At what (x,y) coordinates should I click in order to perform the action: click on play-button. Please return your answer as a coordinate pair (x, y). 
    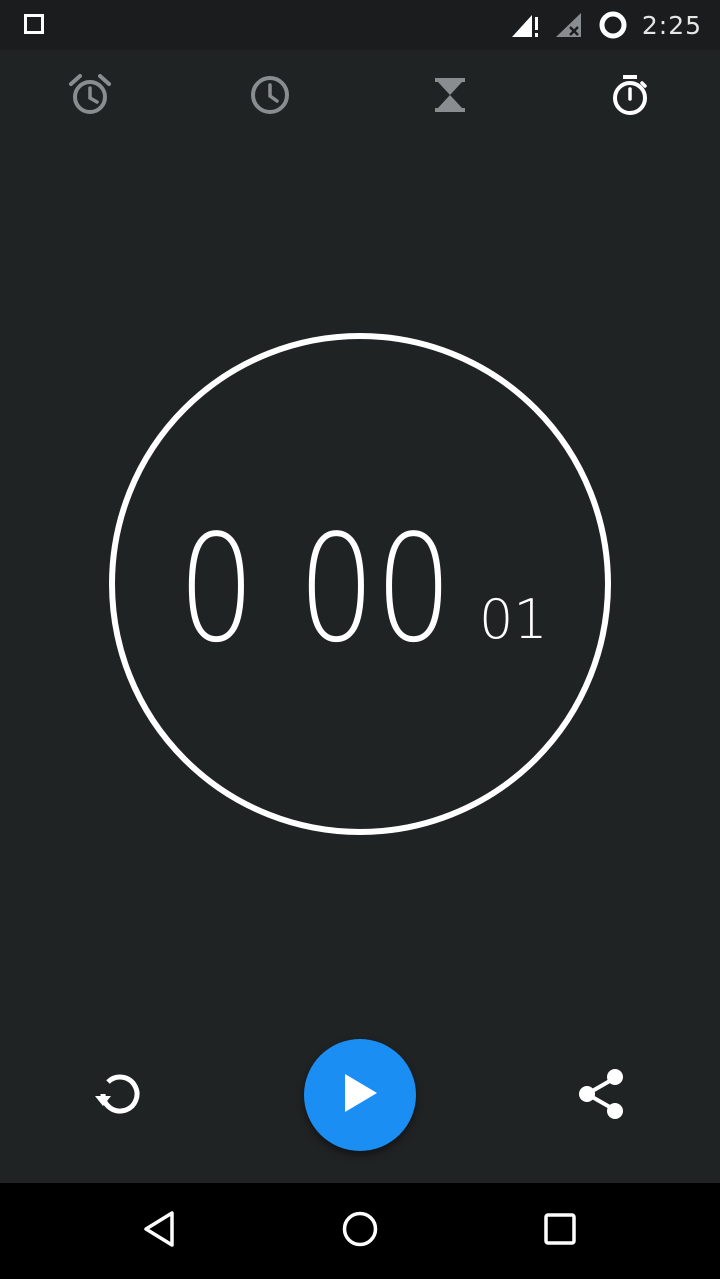
    Looking at the image, I should click on (360, 1095).